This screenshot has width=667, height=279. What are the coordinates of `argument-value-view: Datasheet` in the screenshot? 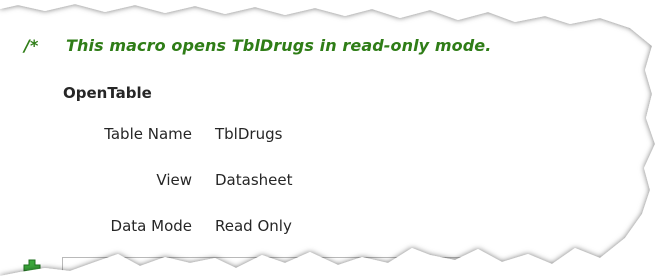 It's located at (253, 180).